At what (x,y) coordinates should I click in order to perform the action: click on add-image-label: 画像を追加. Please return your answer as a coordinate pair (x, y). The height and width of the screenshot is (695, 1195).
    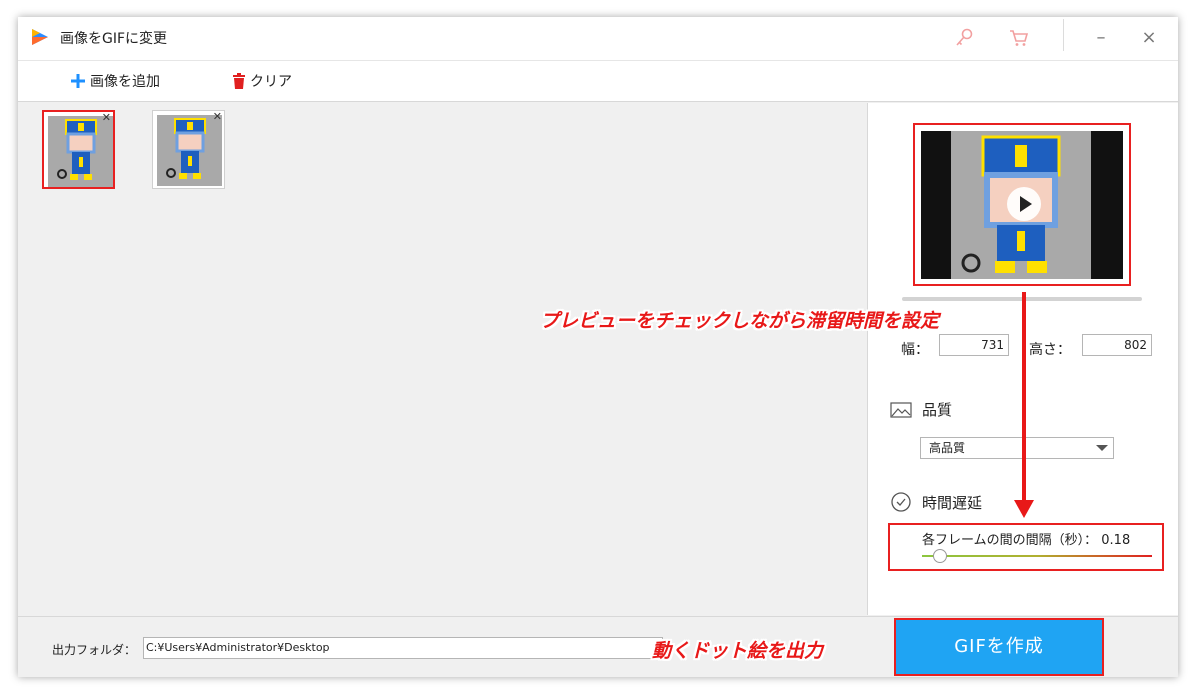
    Looking at the image, I should click on (125, 82).